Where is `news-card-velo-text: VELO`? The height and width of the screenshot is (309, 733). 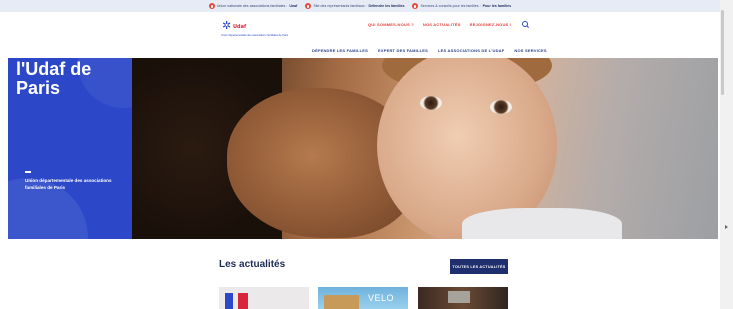
news-card-velo-text: VELO is located at coordinates (381, 298).